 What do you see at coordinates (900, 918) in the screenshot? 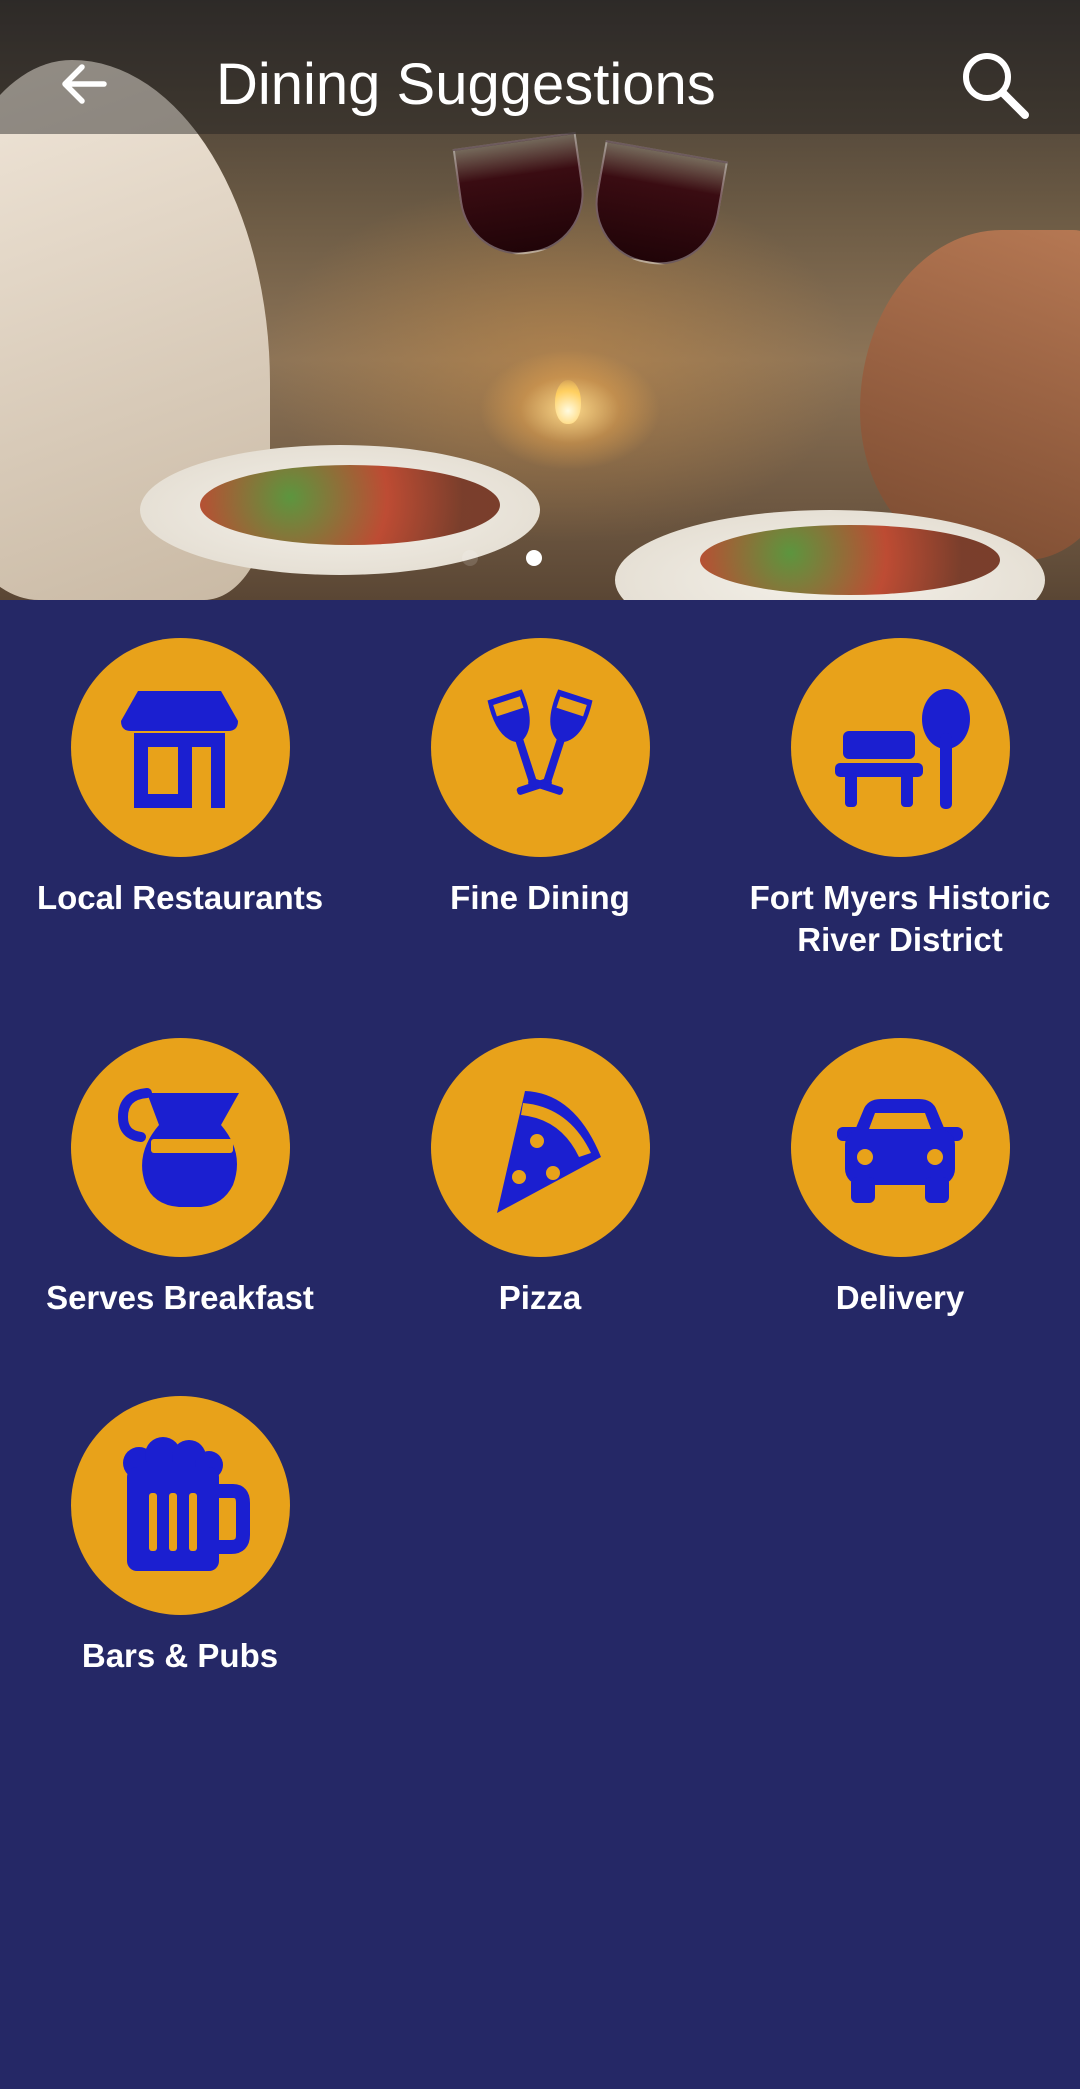
I see `category-label: Fort Myers Historic River District` at bounding box center [900, 918].